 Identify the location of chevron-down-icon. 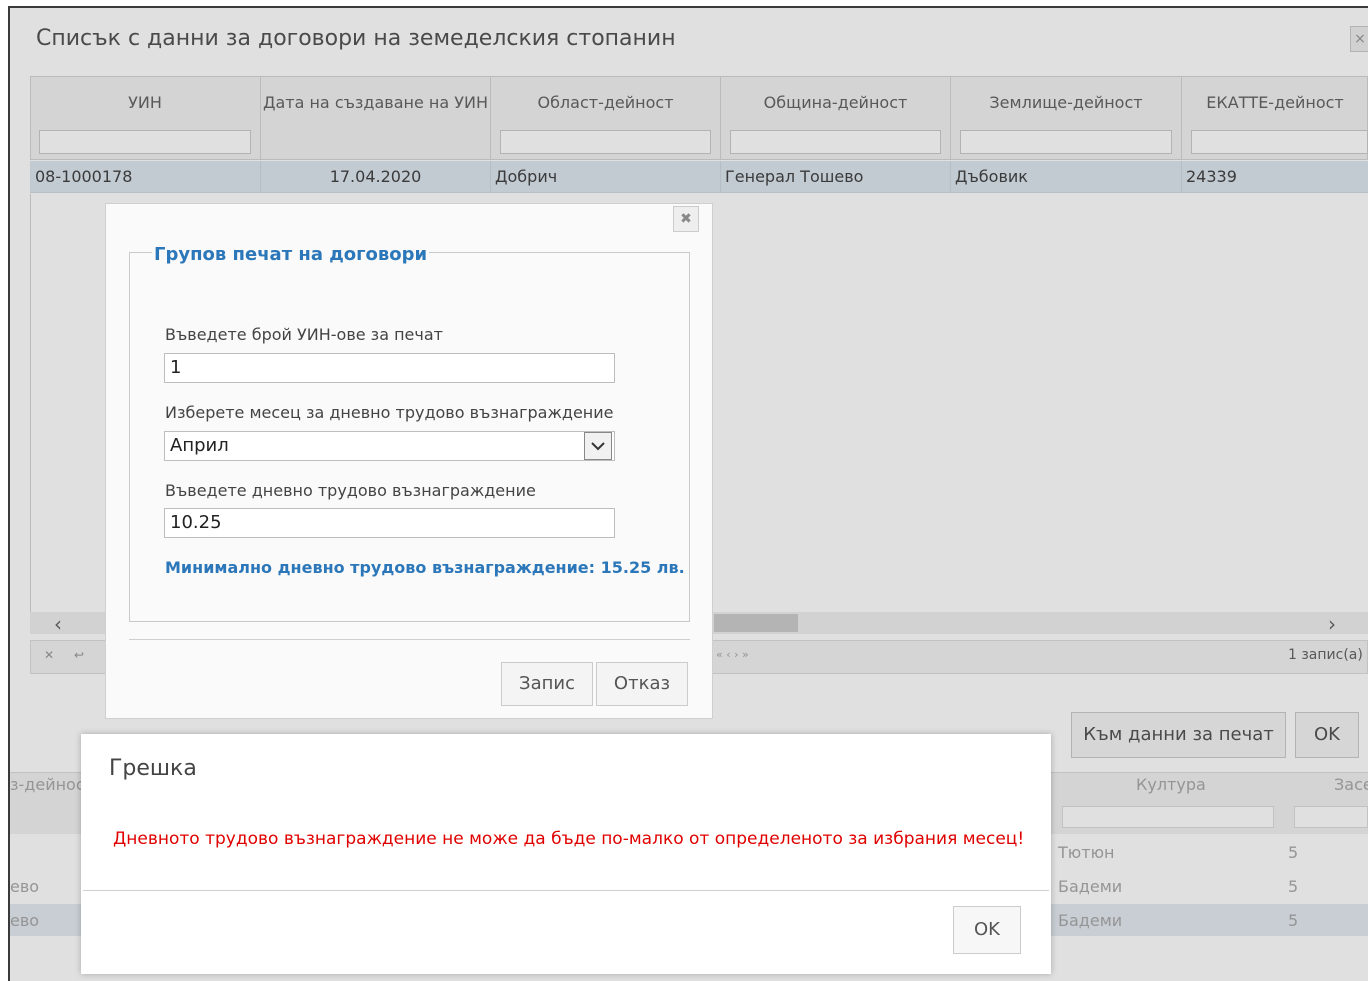
(598, 446).